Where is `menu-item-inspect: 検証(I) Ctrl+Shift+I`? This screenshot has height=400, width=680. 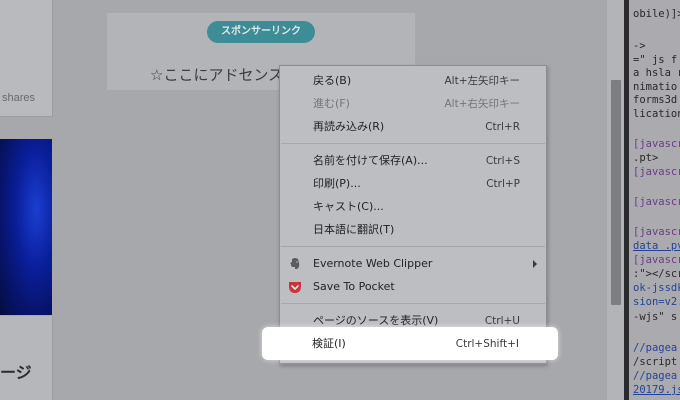 menu-item-inspect: 検証(I) Ctrl+Shift+I is located at coordinates (412, 344).